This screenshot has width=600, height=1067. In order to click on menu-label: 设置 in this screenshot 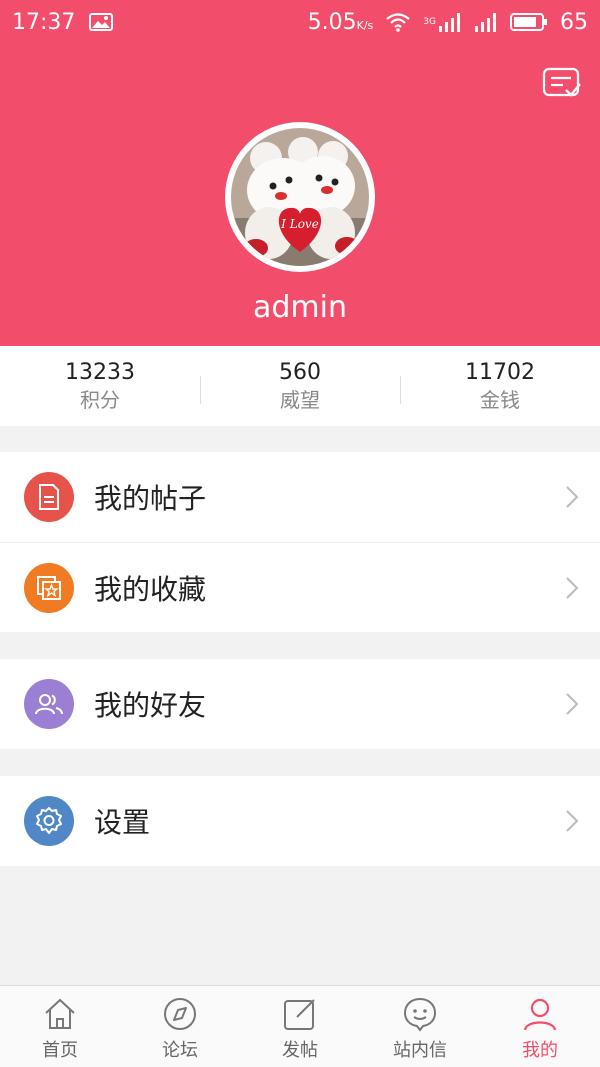, I will do `click(122, 822)`.